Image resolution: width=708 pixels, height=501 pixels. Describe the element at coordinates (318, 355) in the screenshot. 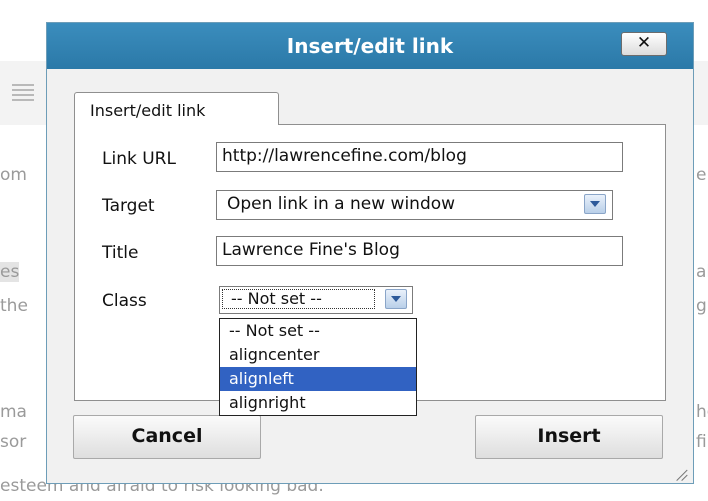

I see `class-option: aligncenter` at that location.